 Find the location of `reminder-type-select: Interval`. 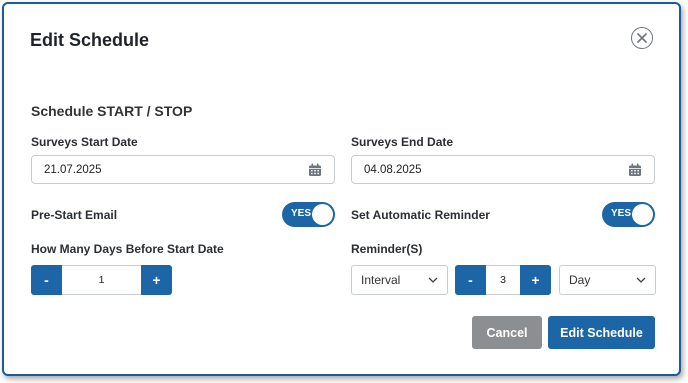

reminder-type-select: Interval is located at coordinates (399, 280).